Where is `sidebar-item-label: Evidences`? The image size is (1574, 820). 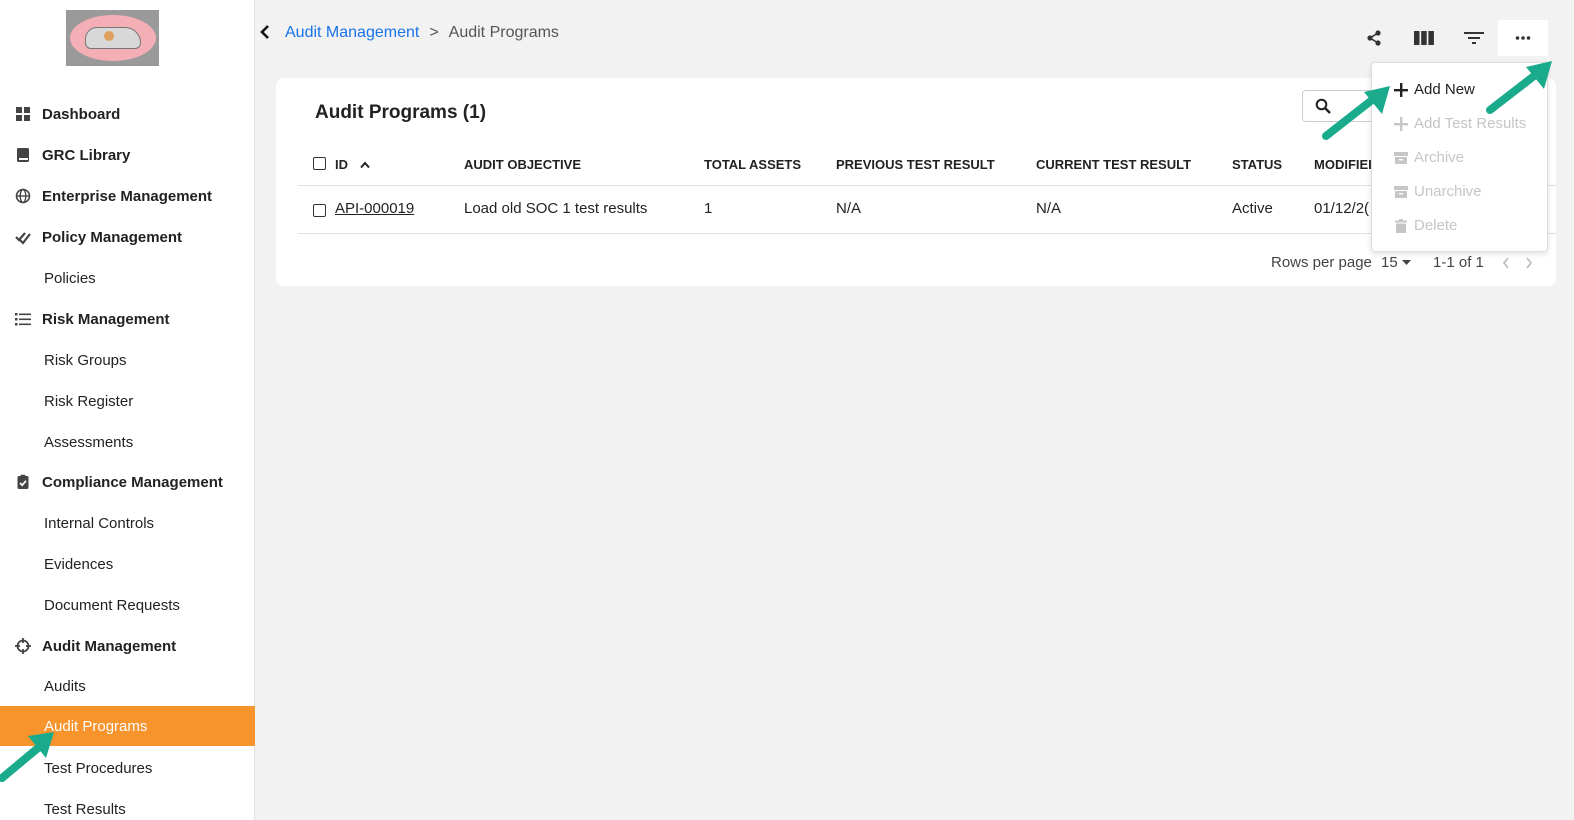
sidebar-item-label: Evidences is located at coordinates (79, 564).